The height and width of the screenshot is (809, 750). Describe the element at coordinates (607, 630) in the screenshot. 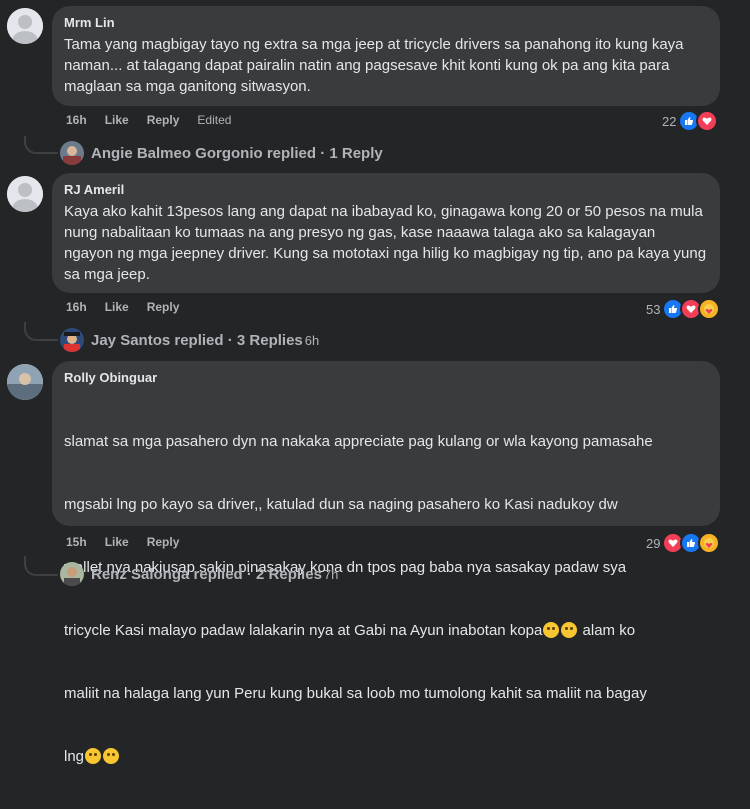

I see `comment-text-segment: alam ko` at that location.